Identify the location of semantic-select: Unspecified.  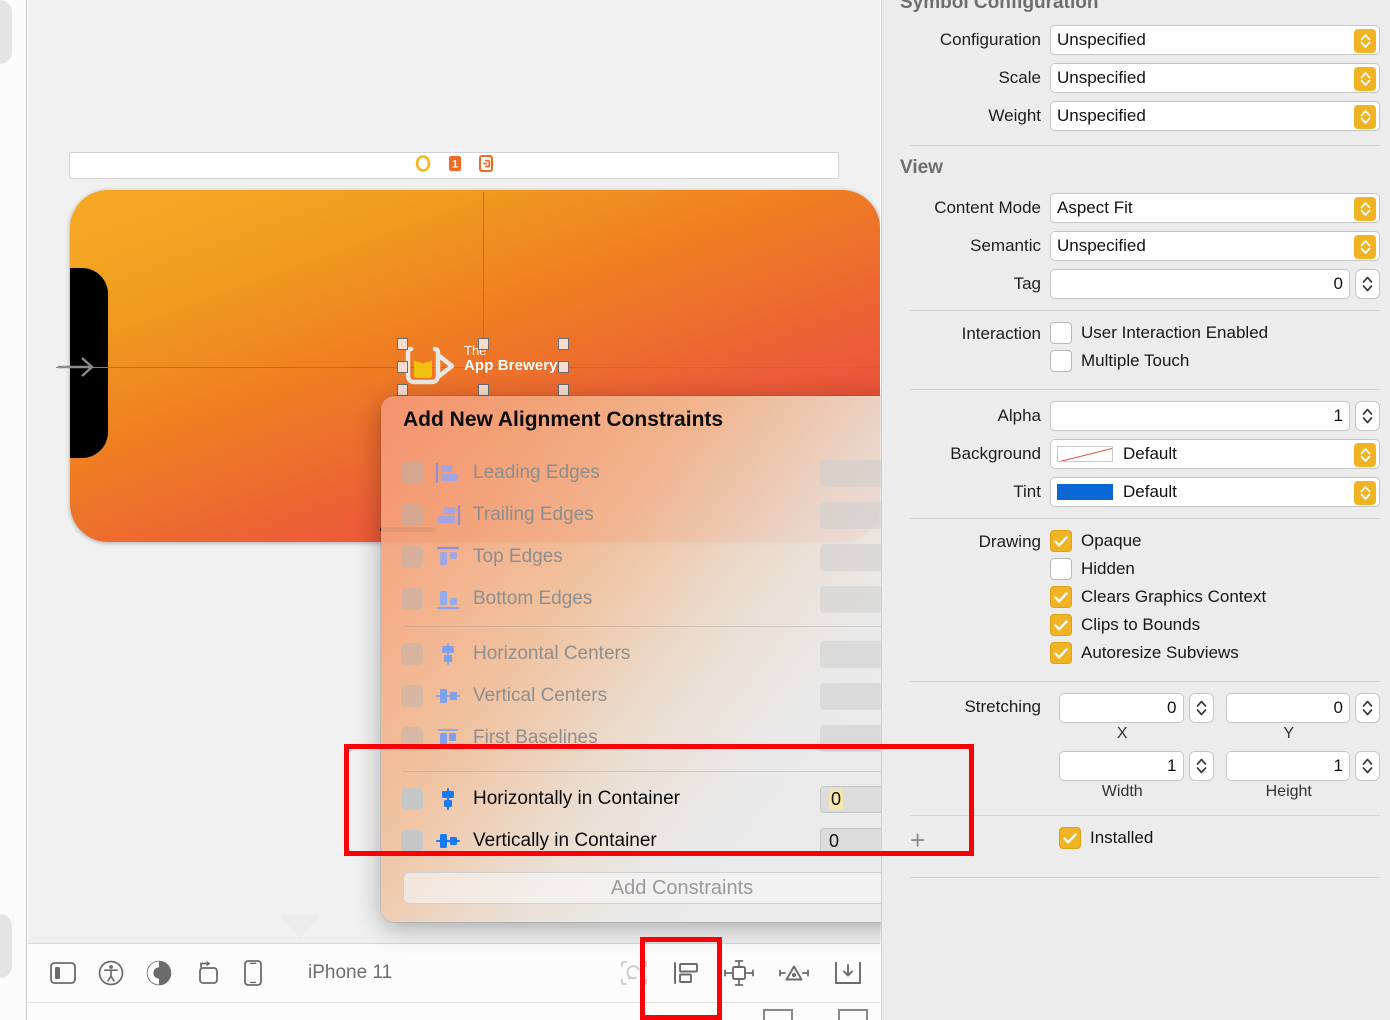
(1215, 246).